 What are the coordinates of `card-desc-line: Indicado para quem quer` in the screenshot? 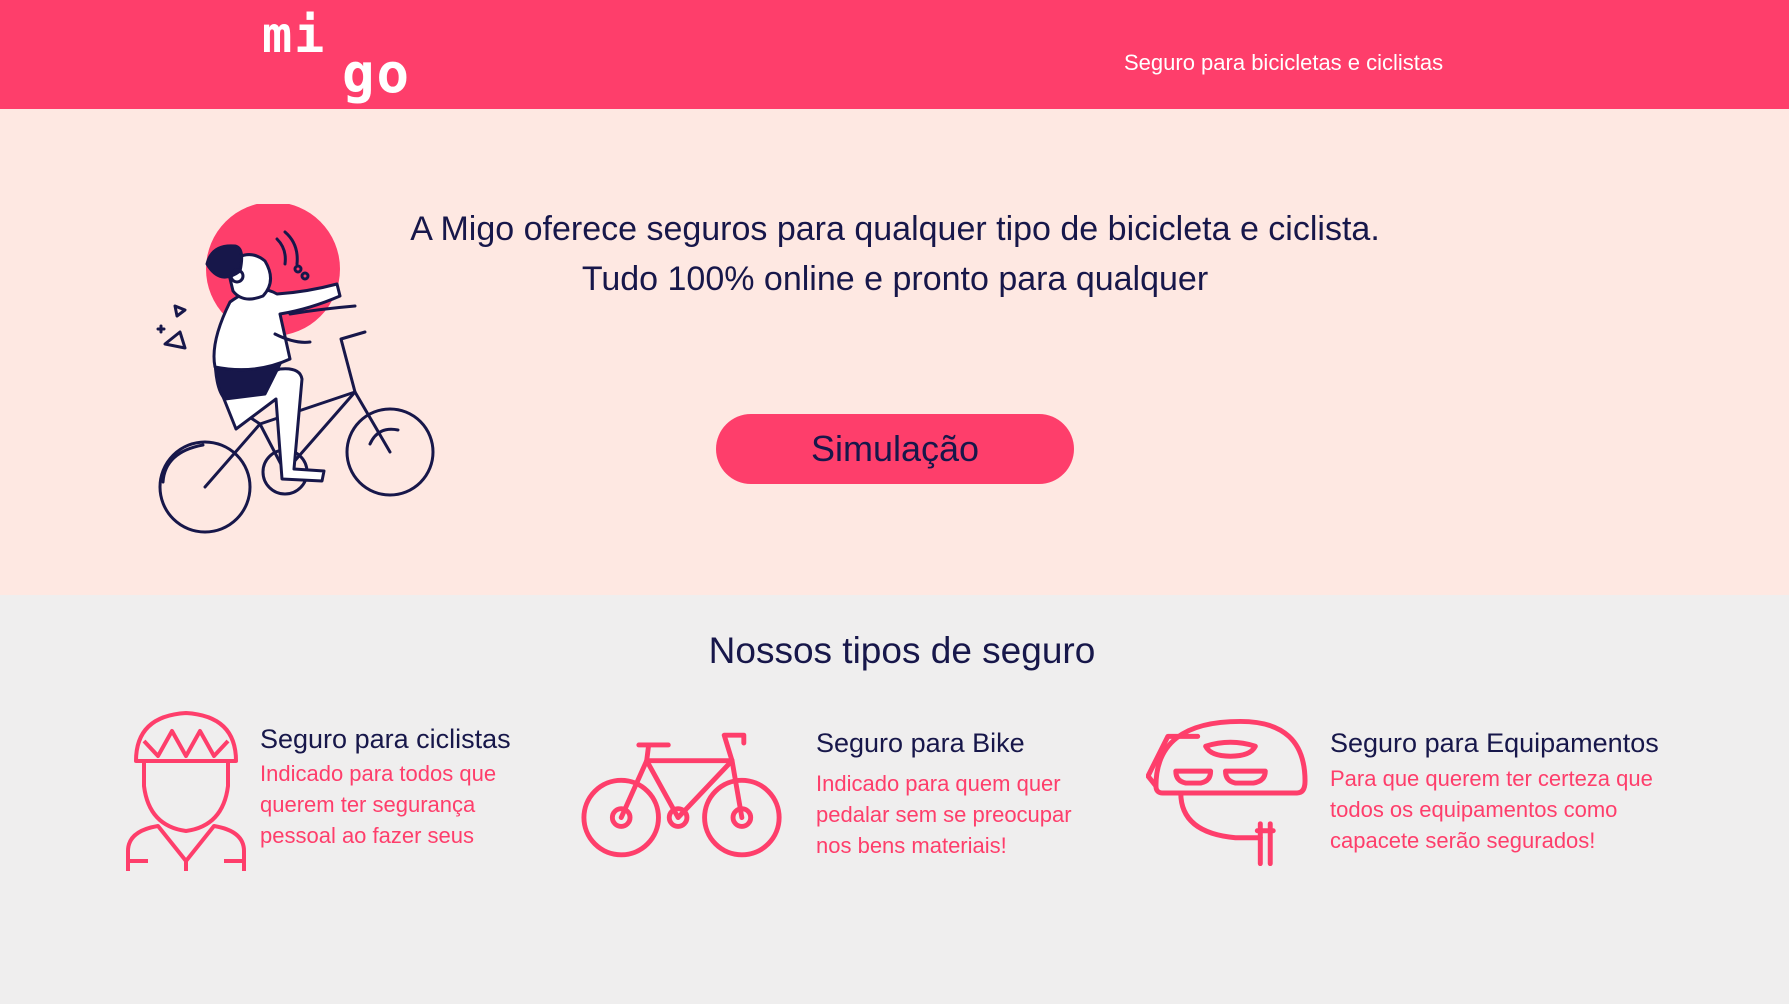 It's located at (938, 783).